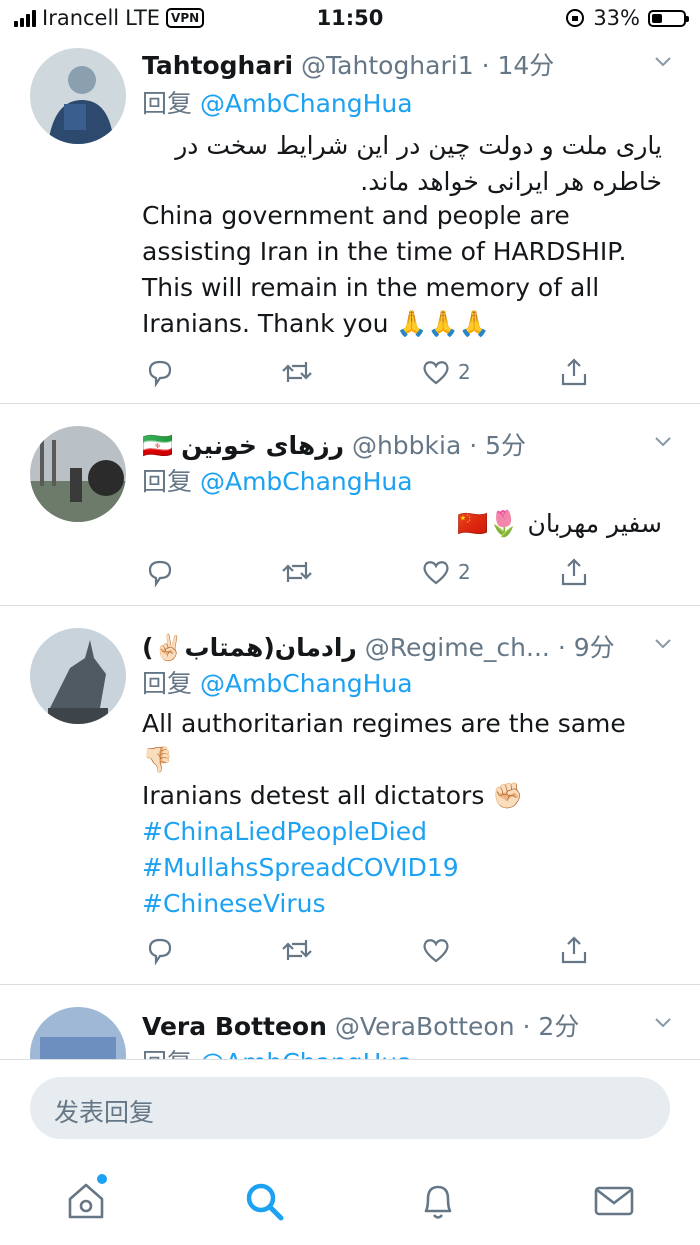  Describe the element at coordinates (586, 647) in the screenshot. I see `timestamp: · 9分` at that location.